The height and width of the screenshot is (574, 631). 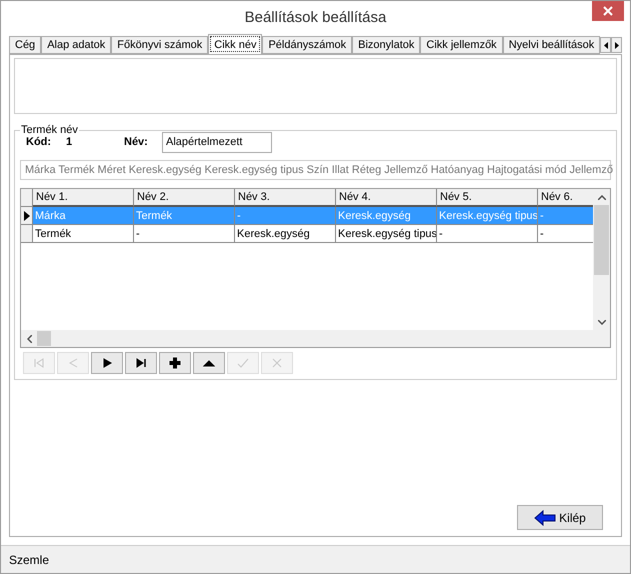 What do you see at coordinates (235, 44) in the screenshot?
I see `tab: Cikk név` at bounding box center [235, 44].